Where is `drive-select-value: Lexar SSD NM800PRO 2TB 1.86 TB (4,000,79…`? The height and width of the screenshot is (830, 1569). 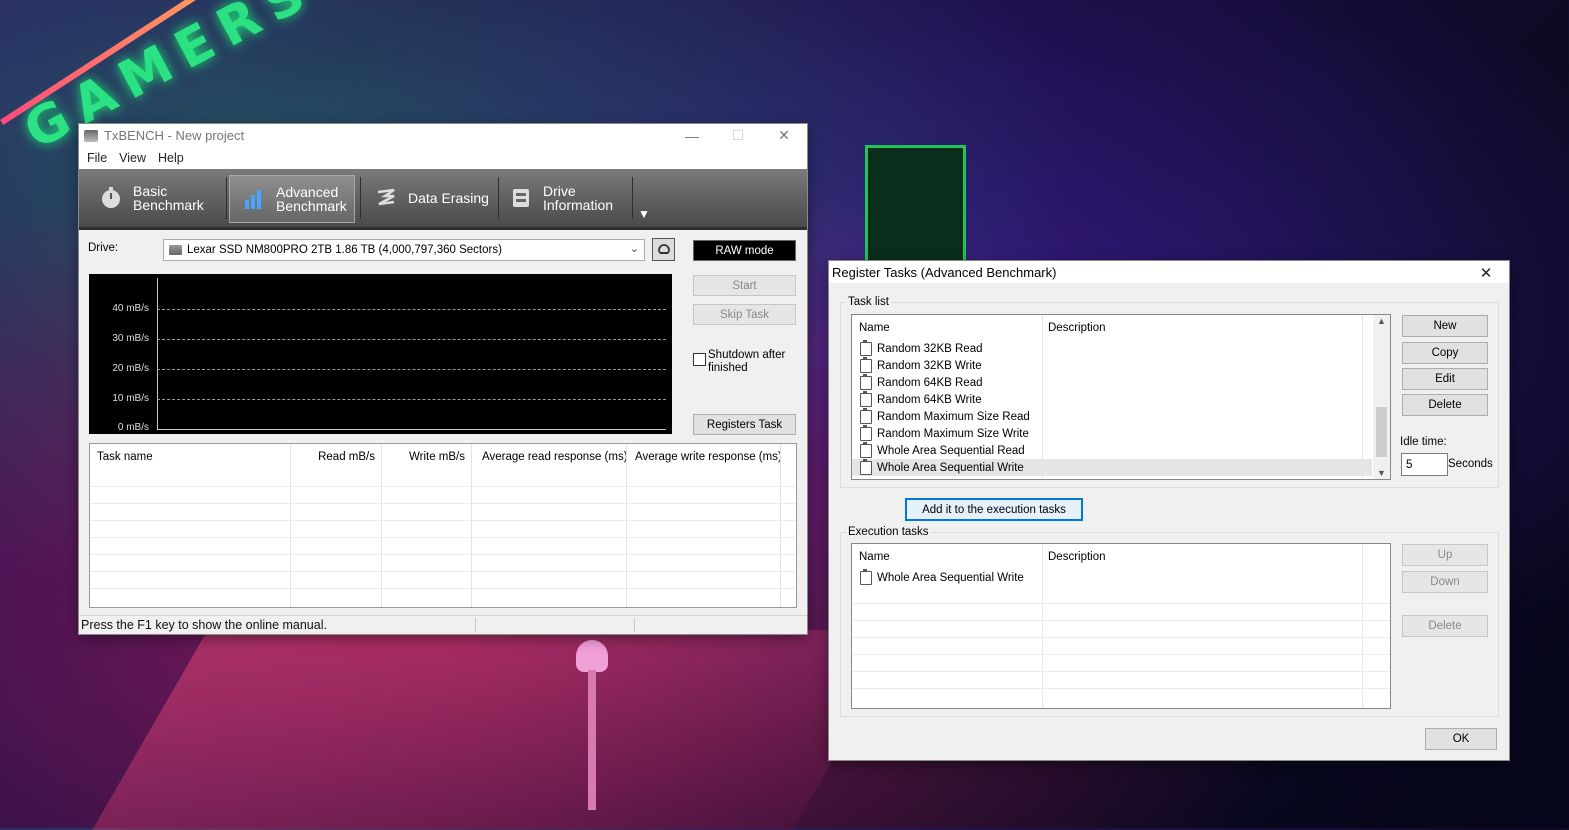 drive-select-value: Lexar SSD NM800PRO 2TB 1.86 TB (4,000,79… is located at coordinates (344, 250).